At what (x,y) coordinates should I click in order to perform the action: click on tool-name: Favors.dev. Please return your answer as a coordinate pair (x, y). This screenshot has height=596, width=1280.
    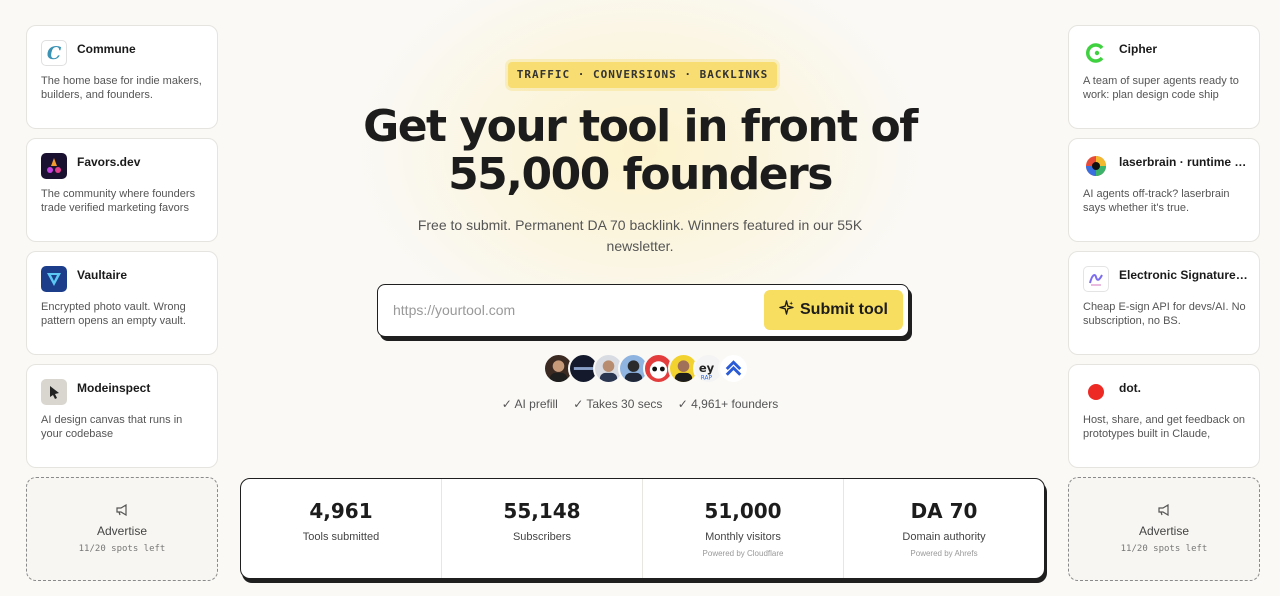
    Looking at the image, I should click on (109, 162).